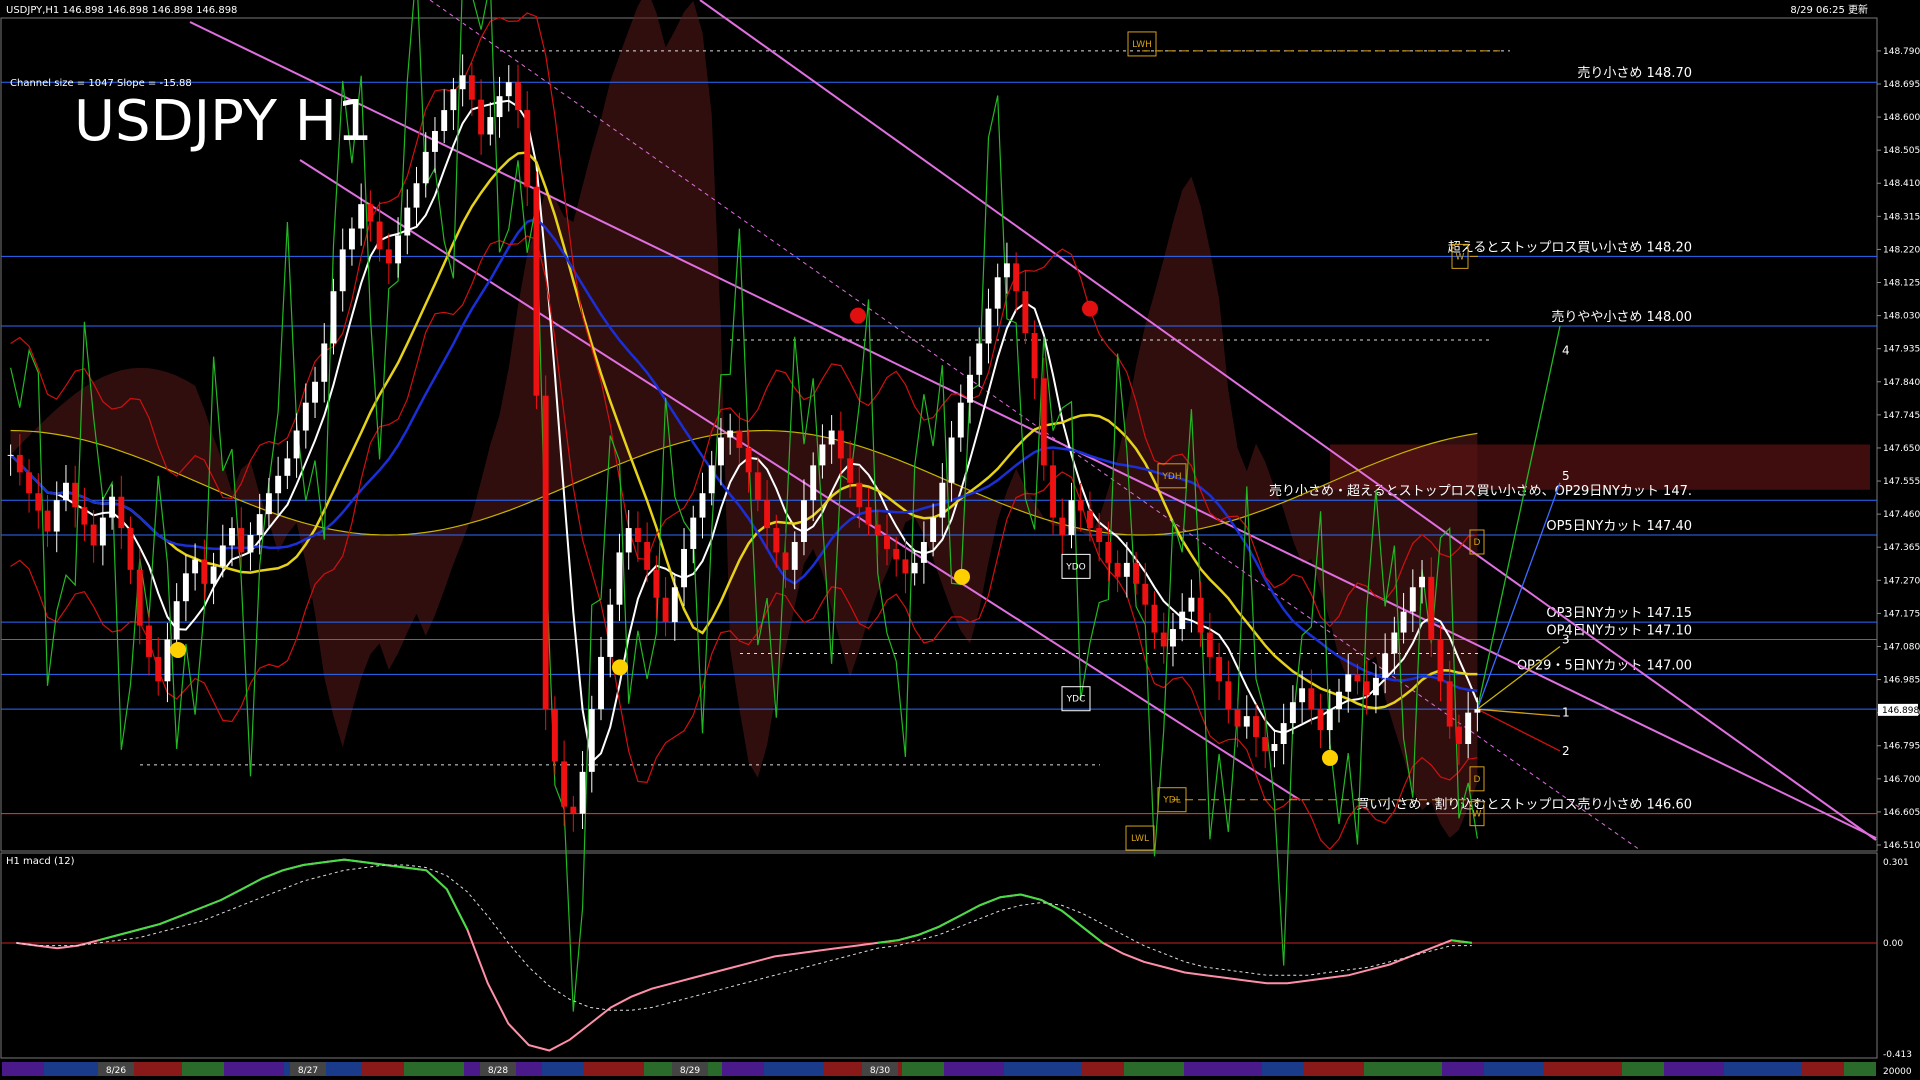 Image resolution: width=1920 pixels, height=1080 pixels. Describe the element at coordinates (1901, 647) in the screenshot. I see `price-tick-label: 147.080` at that location.